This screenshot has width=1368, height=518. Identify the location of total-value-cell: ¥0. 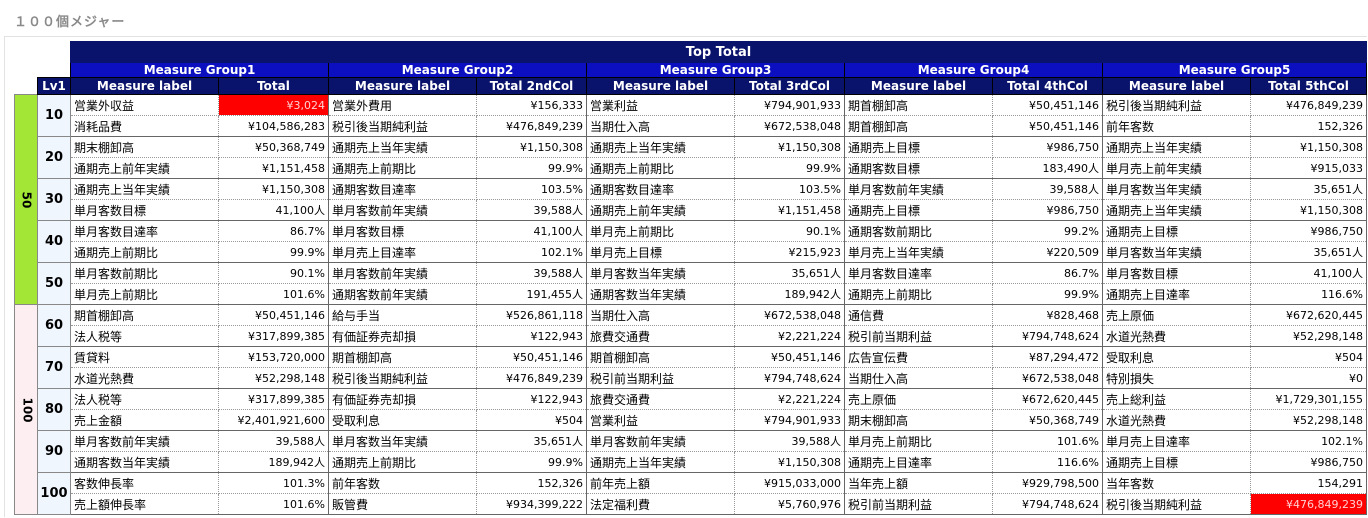
(1309, 378).